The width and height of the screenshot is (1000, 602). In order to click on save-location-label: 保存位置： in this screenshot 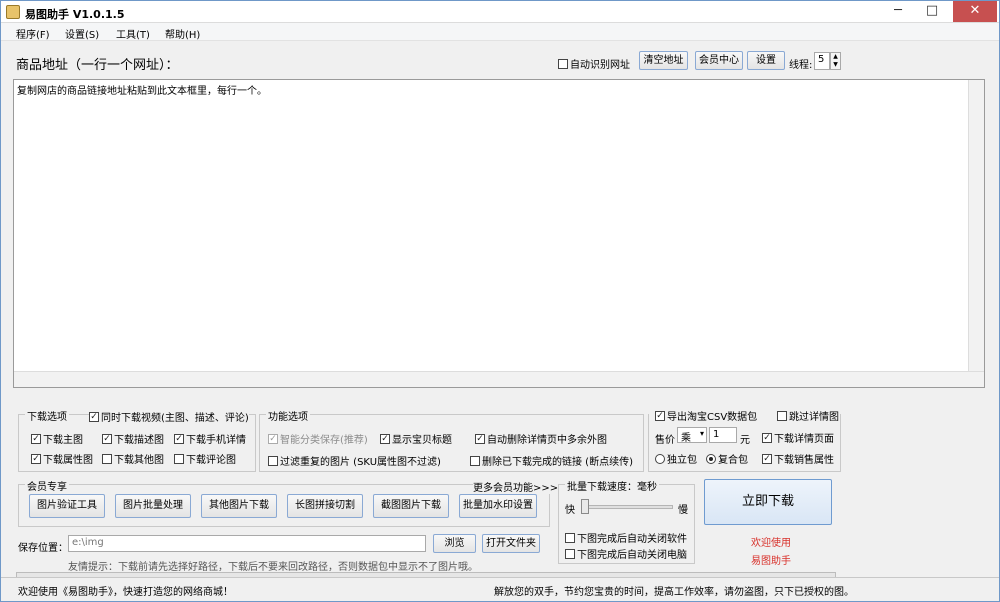, I will do `click(43, 548)`.